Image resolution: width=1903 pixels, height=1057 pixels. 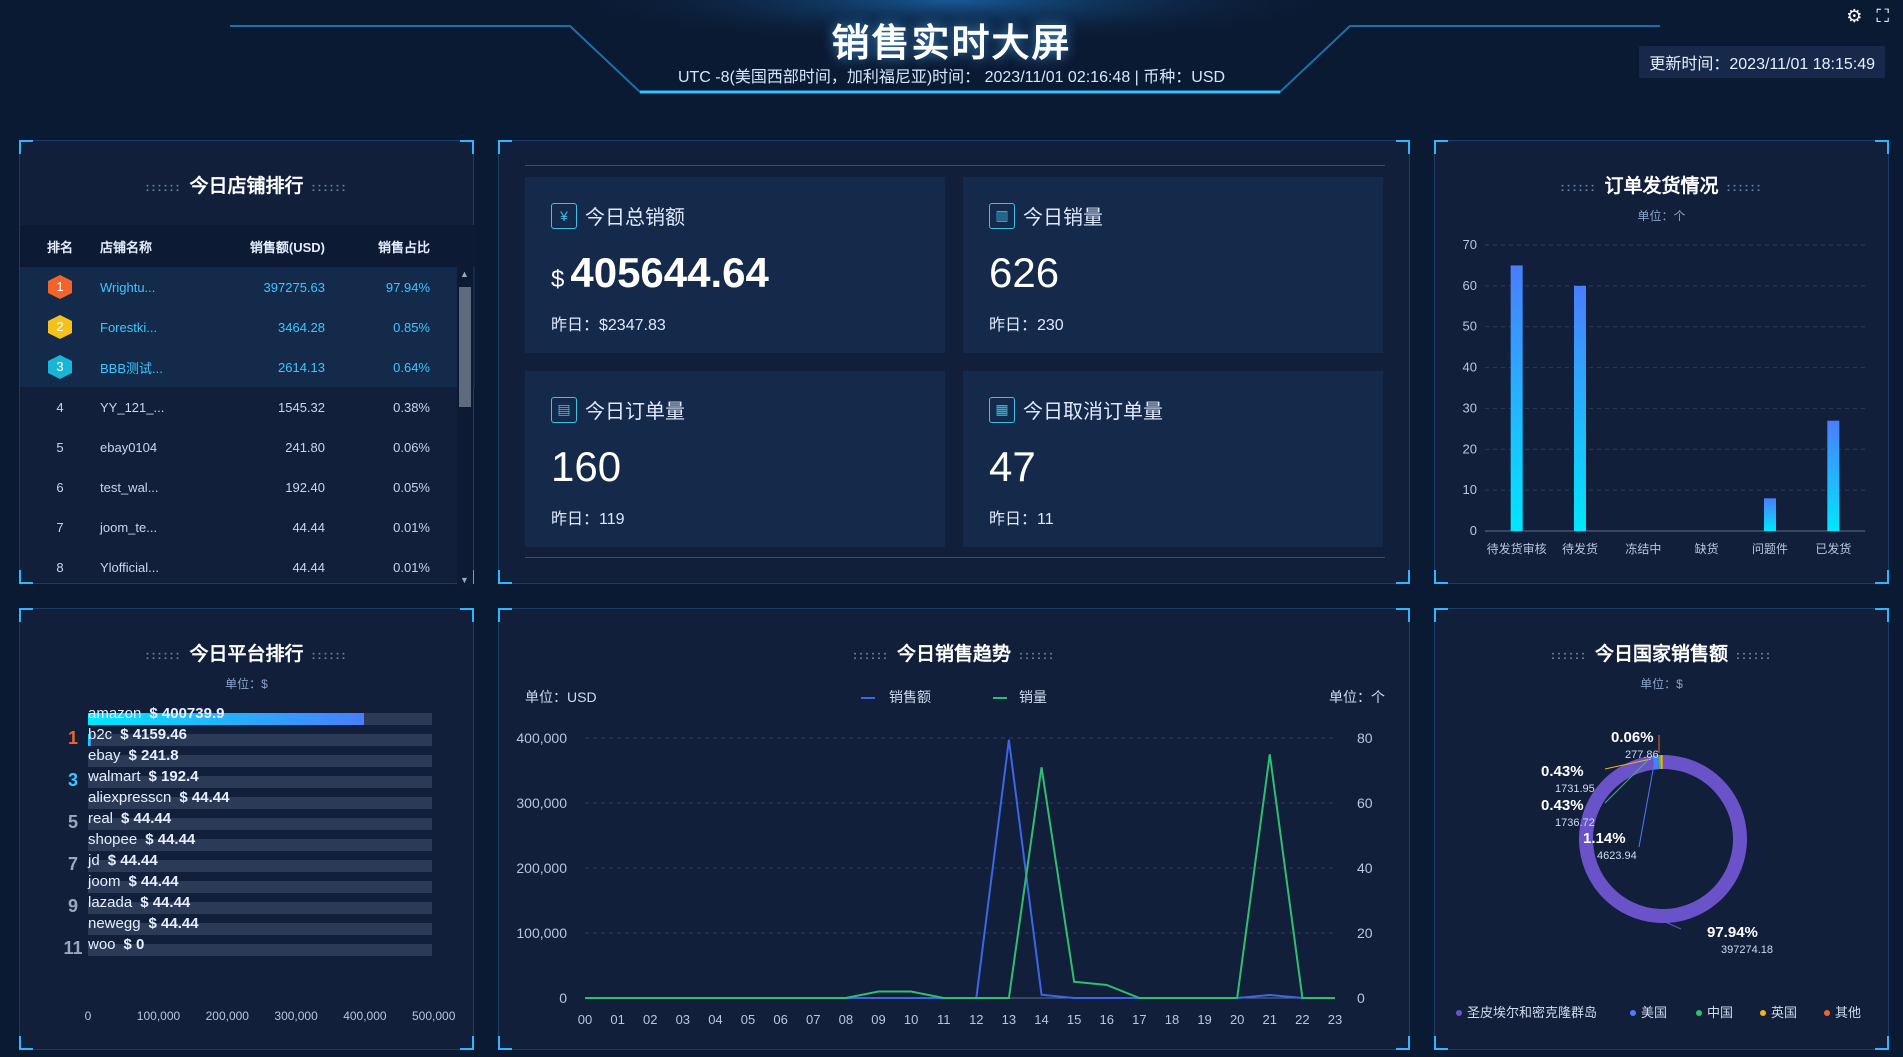 What do you see at coordinates (432, 1016) in the screenshot?
I see `axis-tick-label: 500,000` at bounding box center [432, 1016].